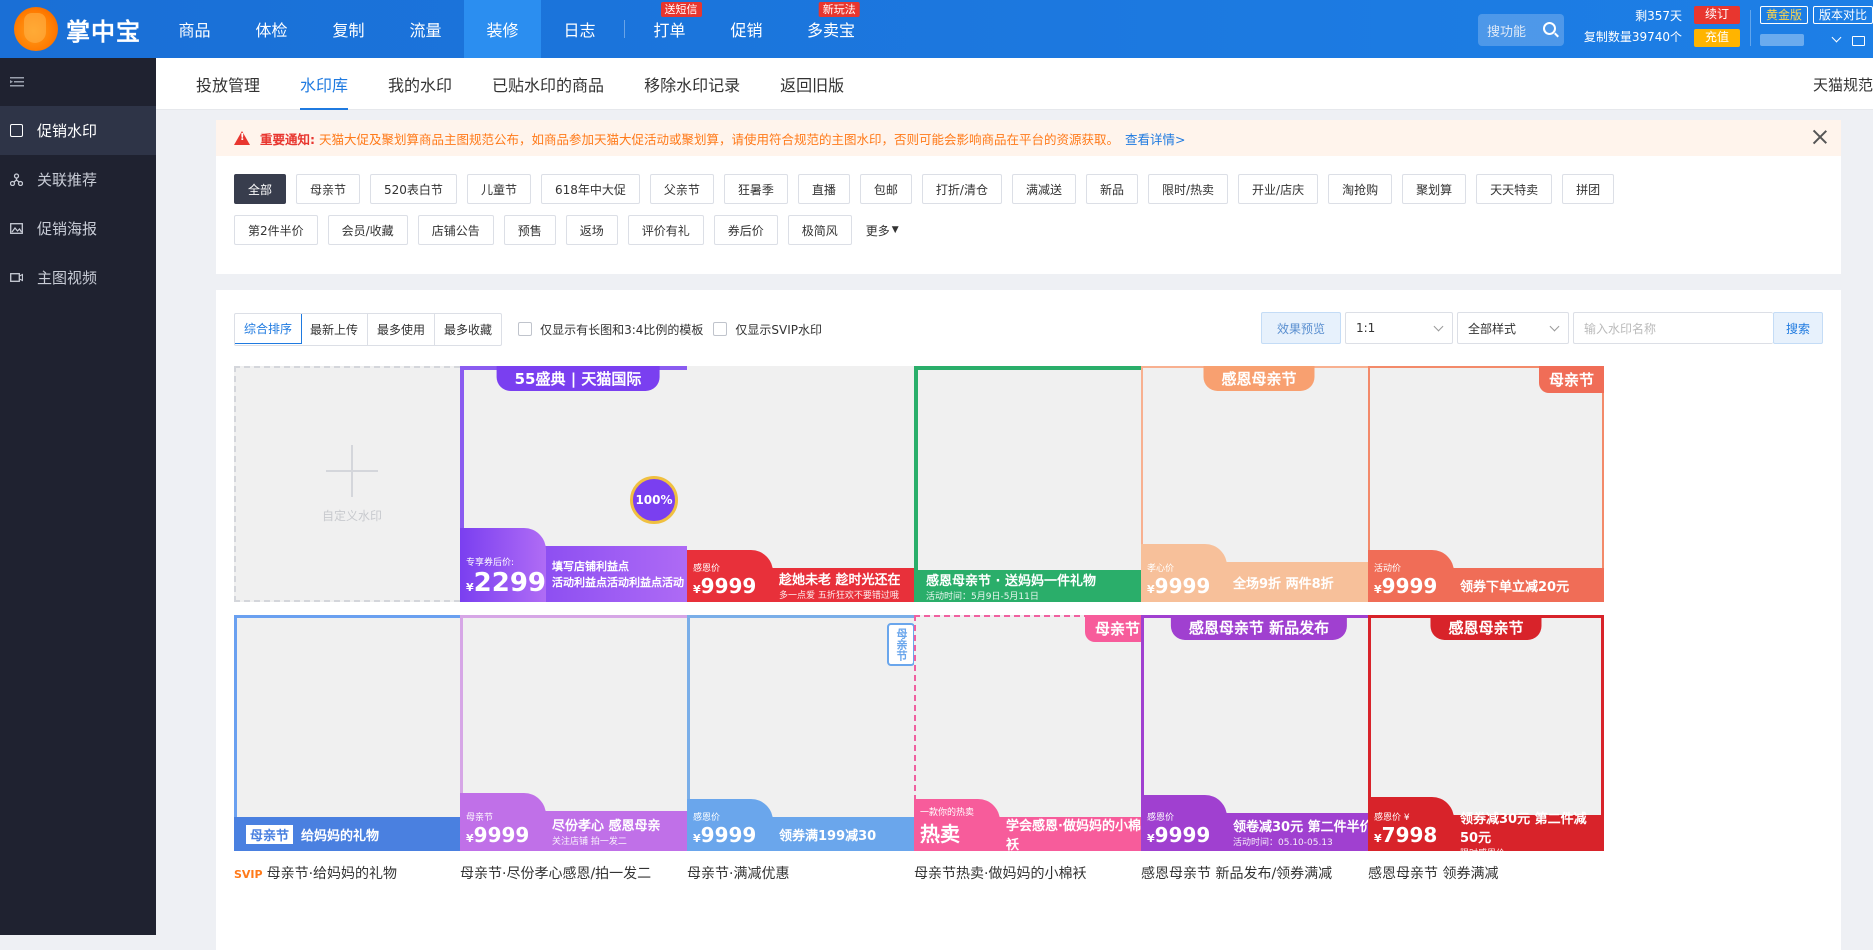 The height and width of the screenshot is (950, 1873). Describe the element at coordinates (1843, 84) in the screenshot. I see `tmall-spec-link: 天猫规范` at that location.